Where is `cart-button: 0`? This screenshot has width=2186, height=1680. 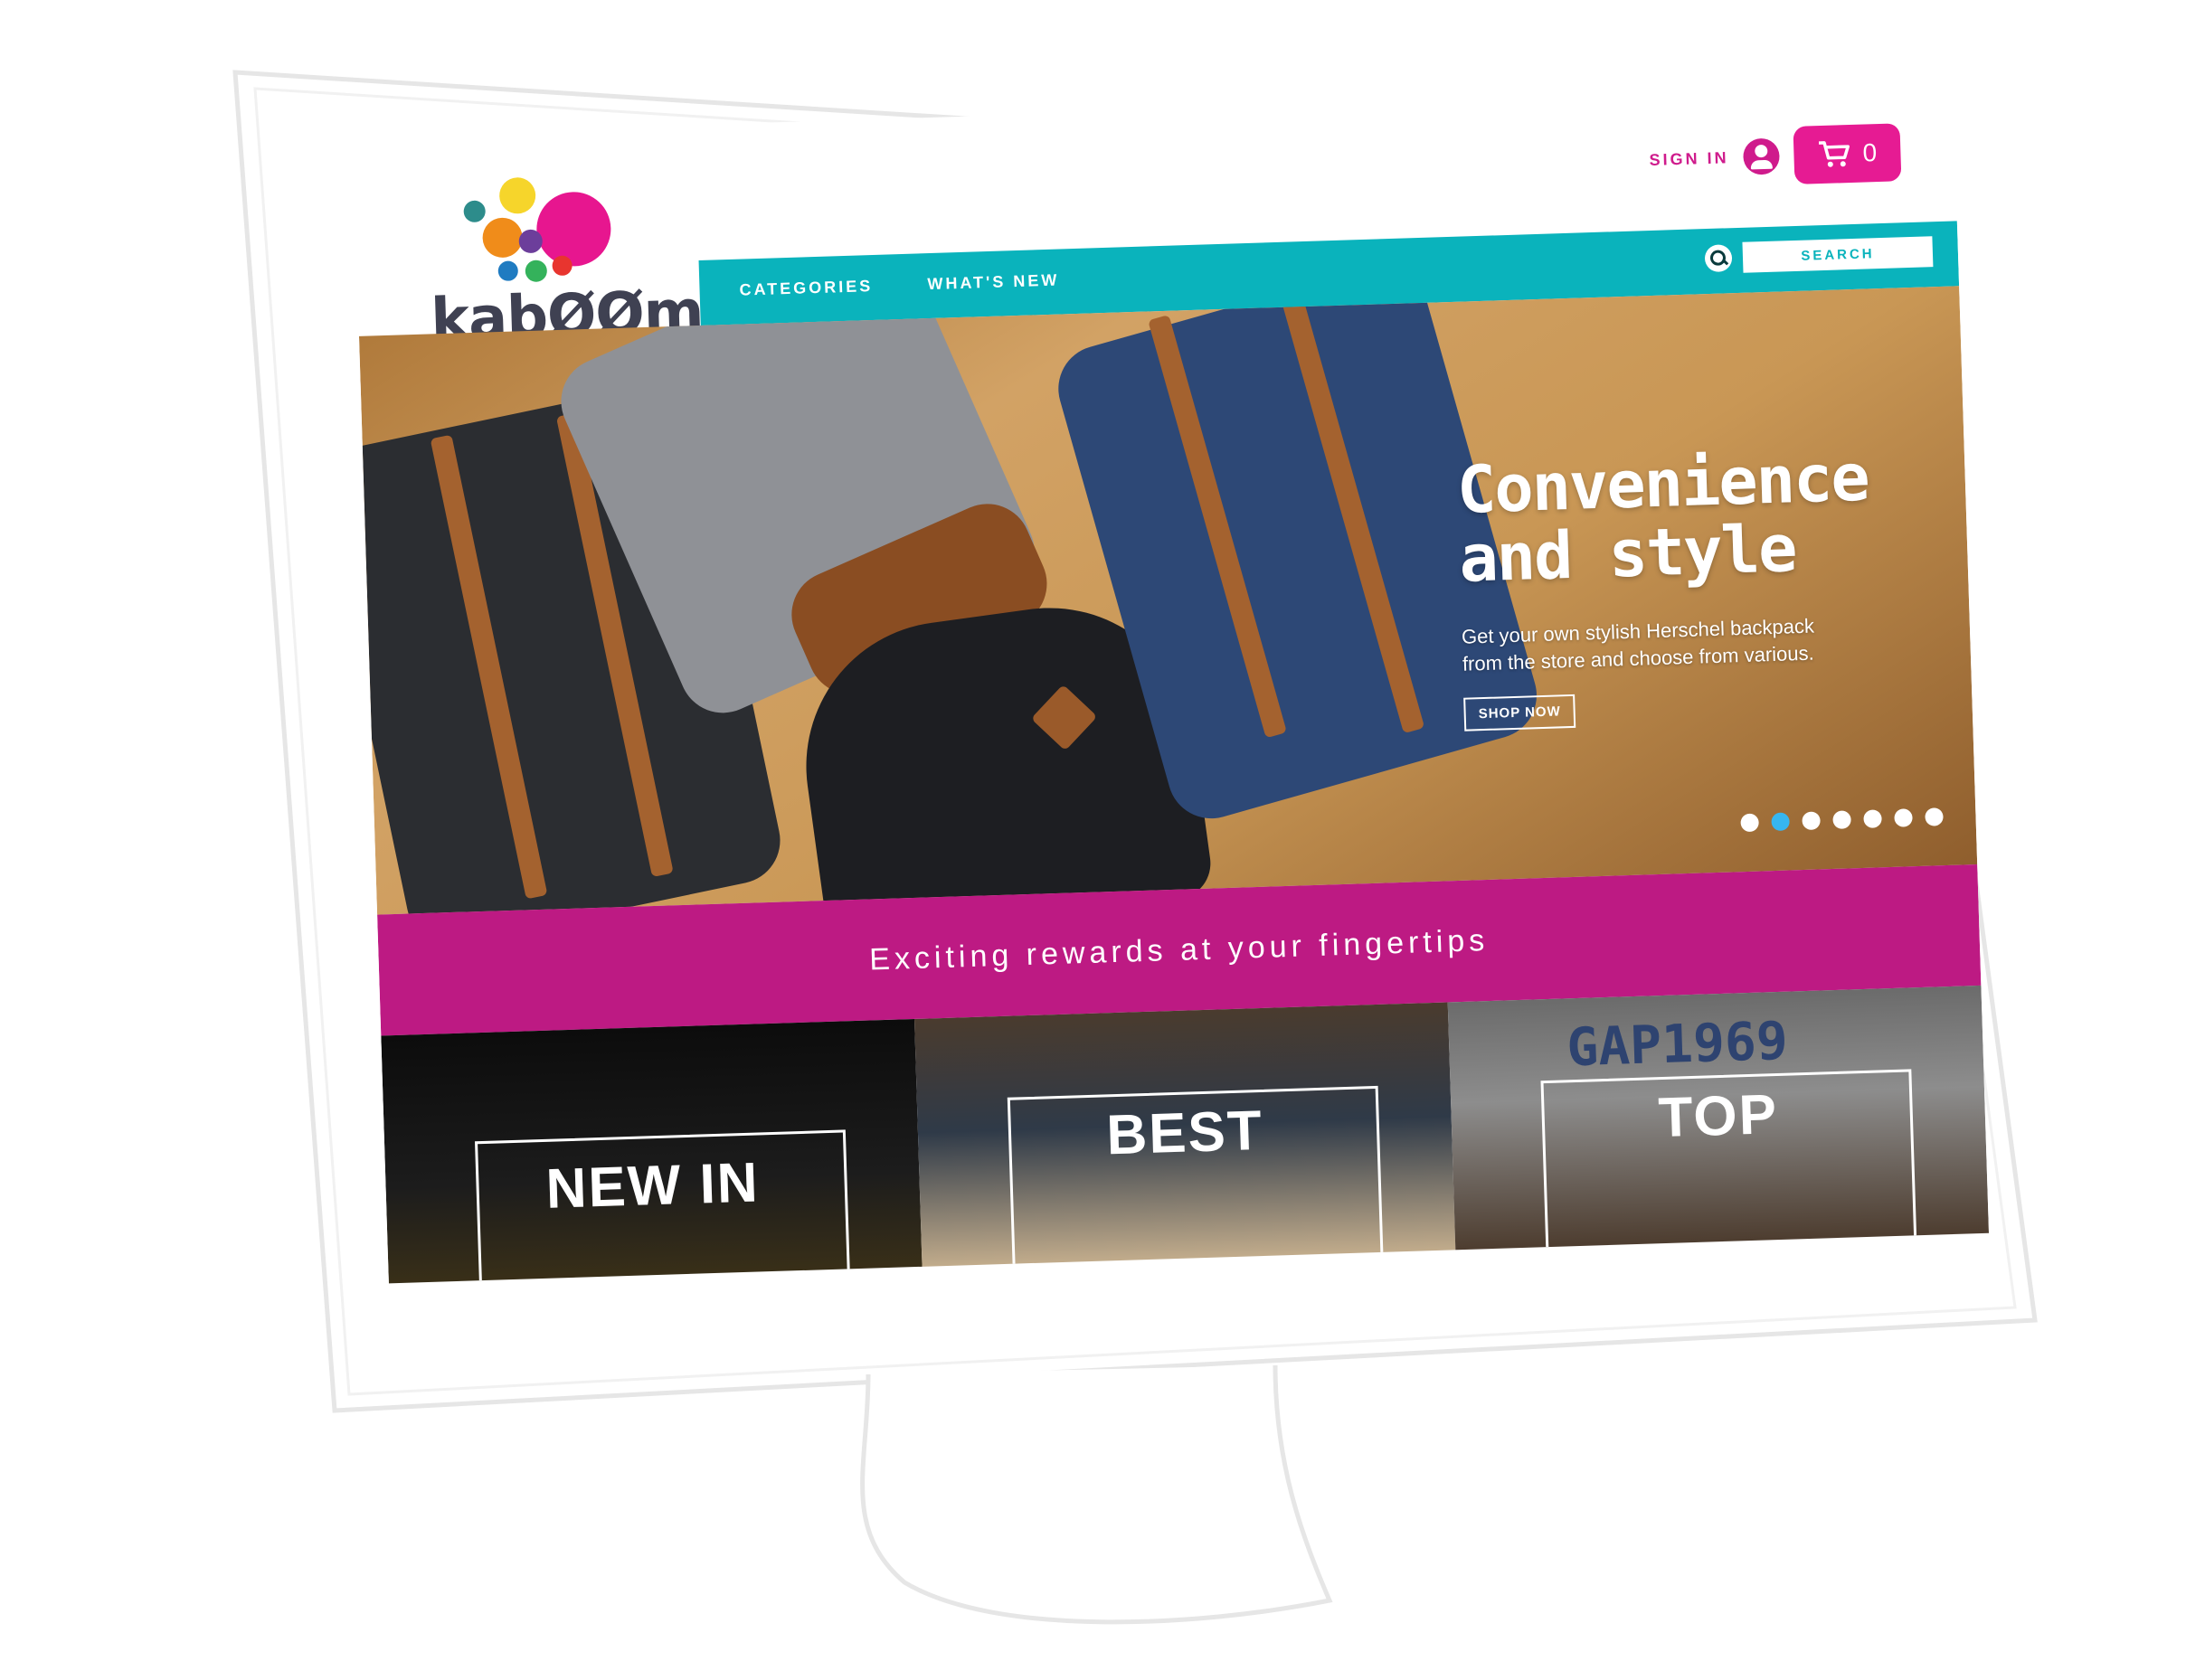
cart-button: 0 is located at coordinates (1847, 153).